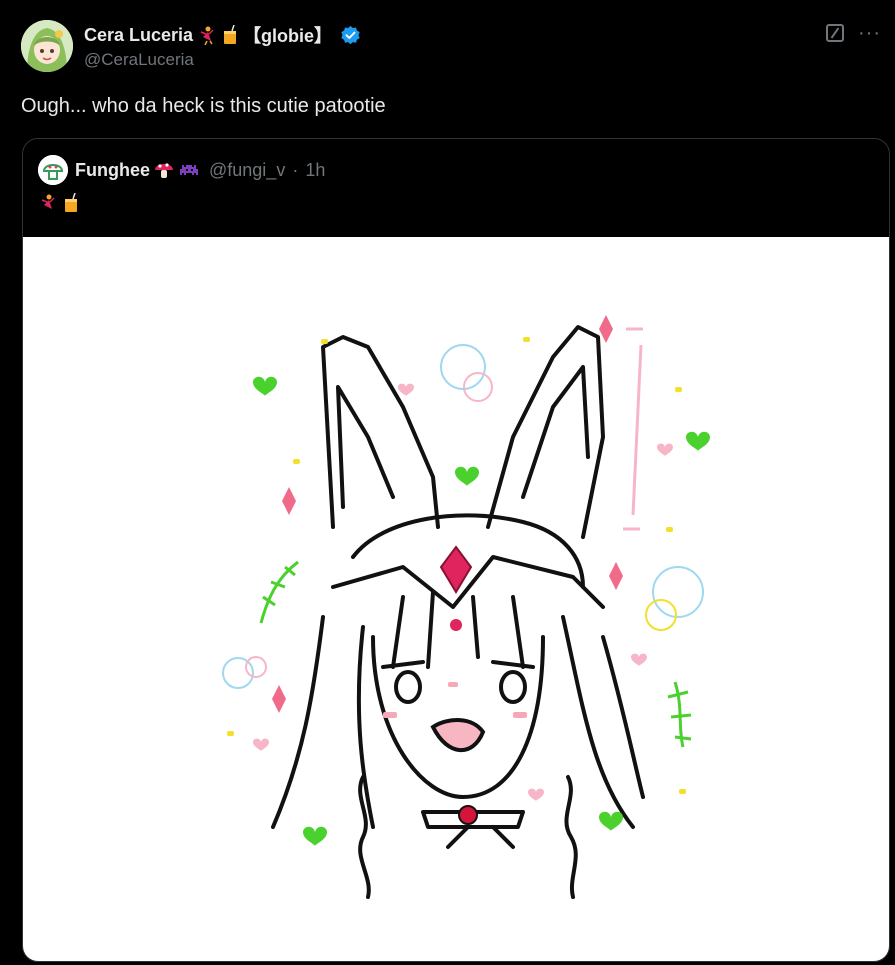  Describe the element at coordinates (247, 169) in the screenshot. I see `quoted-handle: @fungi_v` at that location.